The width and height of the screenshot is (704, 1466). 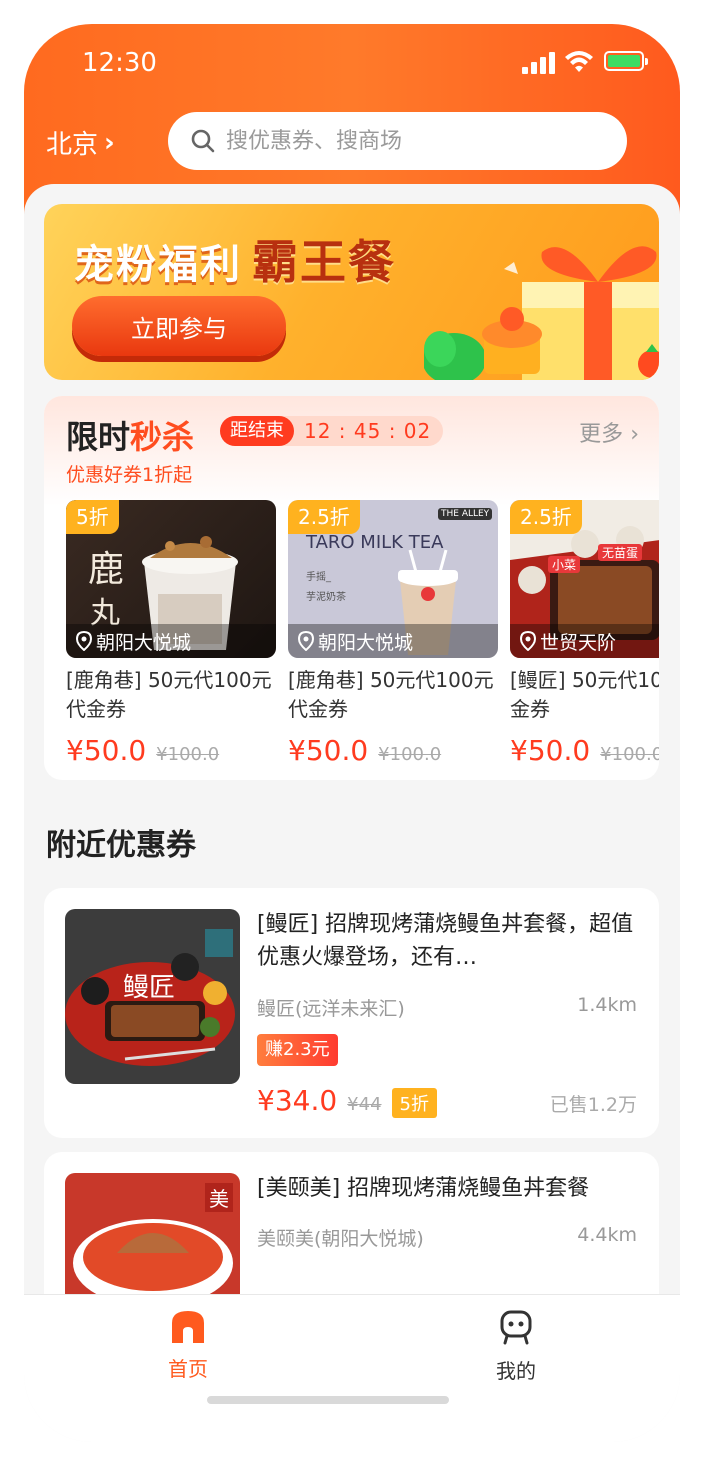 I want to click on deal-image: 鹿 丸 5折 朝阳大悦城, so click(x=171, y=579).